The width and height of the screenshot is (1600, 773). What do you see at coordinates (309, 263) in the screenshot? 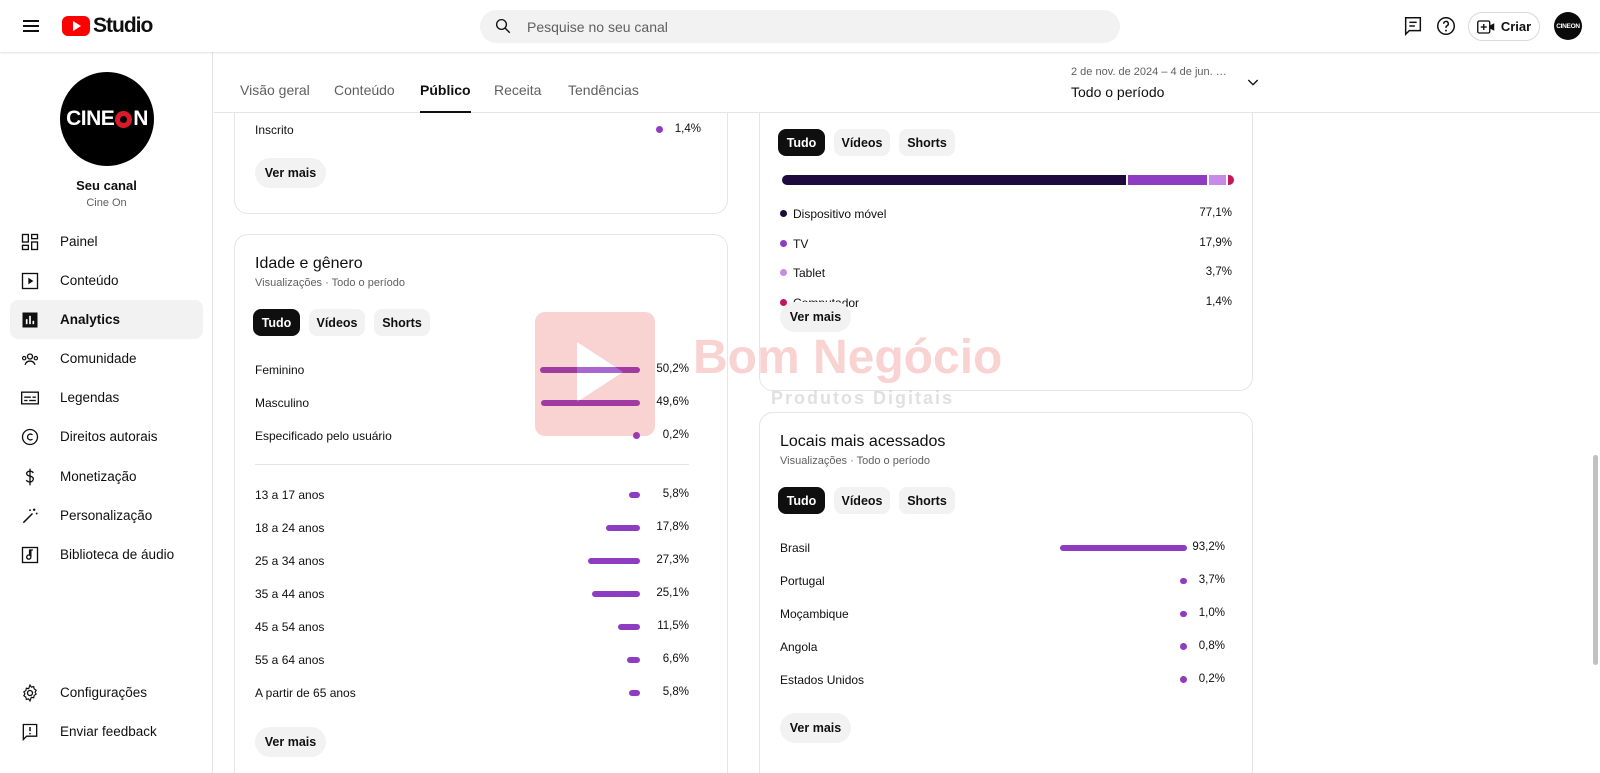
I see `card-title: Idade e gênero` at bounding box center [309, 263].